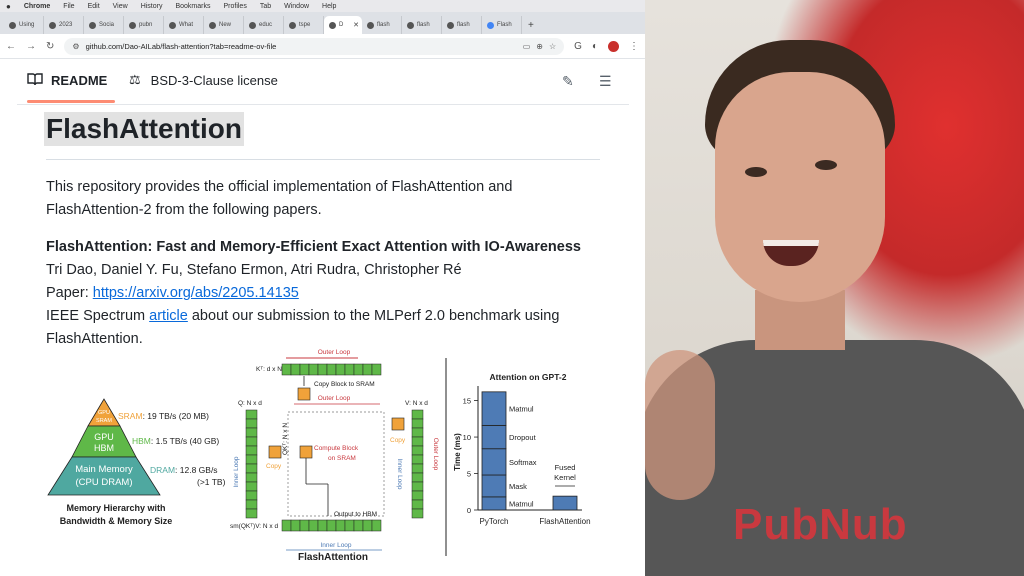 Image resolution: width=1024 pixels, height=576 pixels. I want to click on hbm-label-value: : 1.5 TB/s (40 GB), so click(185, 441).